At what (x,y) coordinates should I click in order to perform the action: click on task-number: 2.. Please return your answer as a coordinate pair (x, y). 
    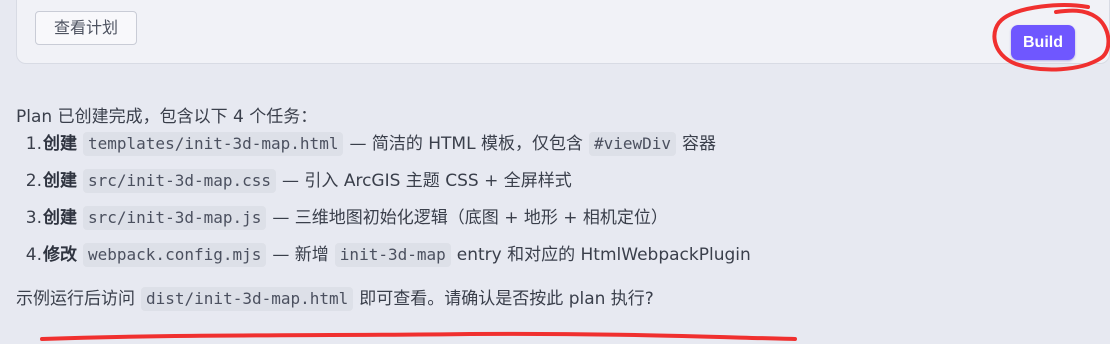
    Looking at the image, I should click on (33, 181).